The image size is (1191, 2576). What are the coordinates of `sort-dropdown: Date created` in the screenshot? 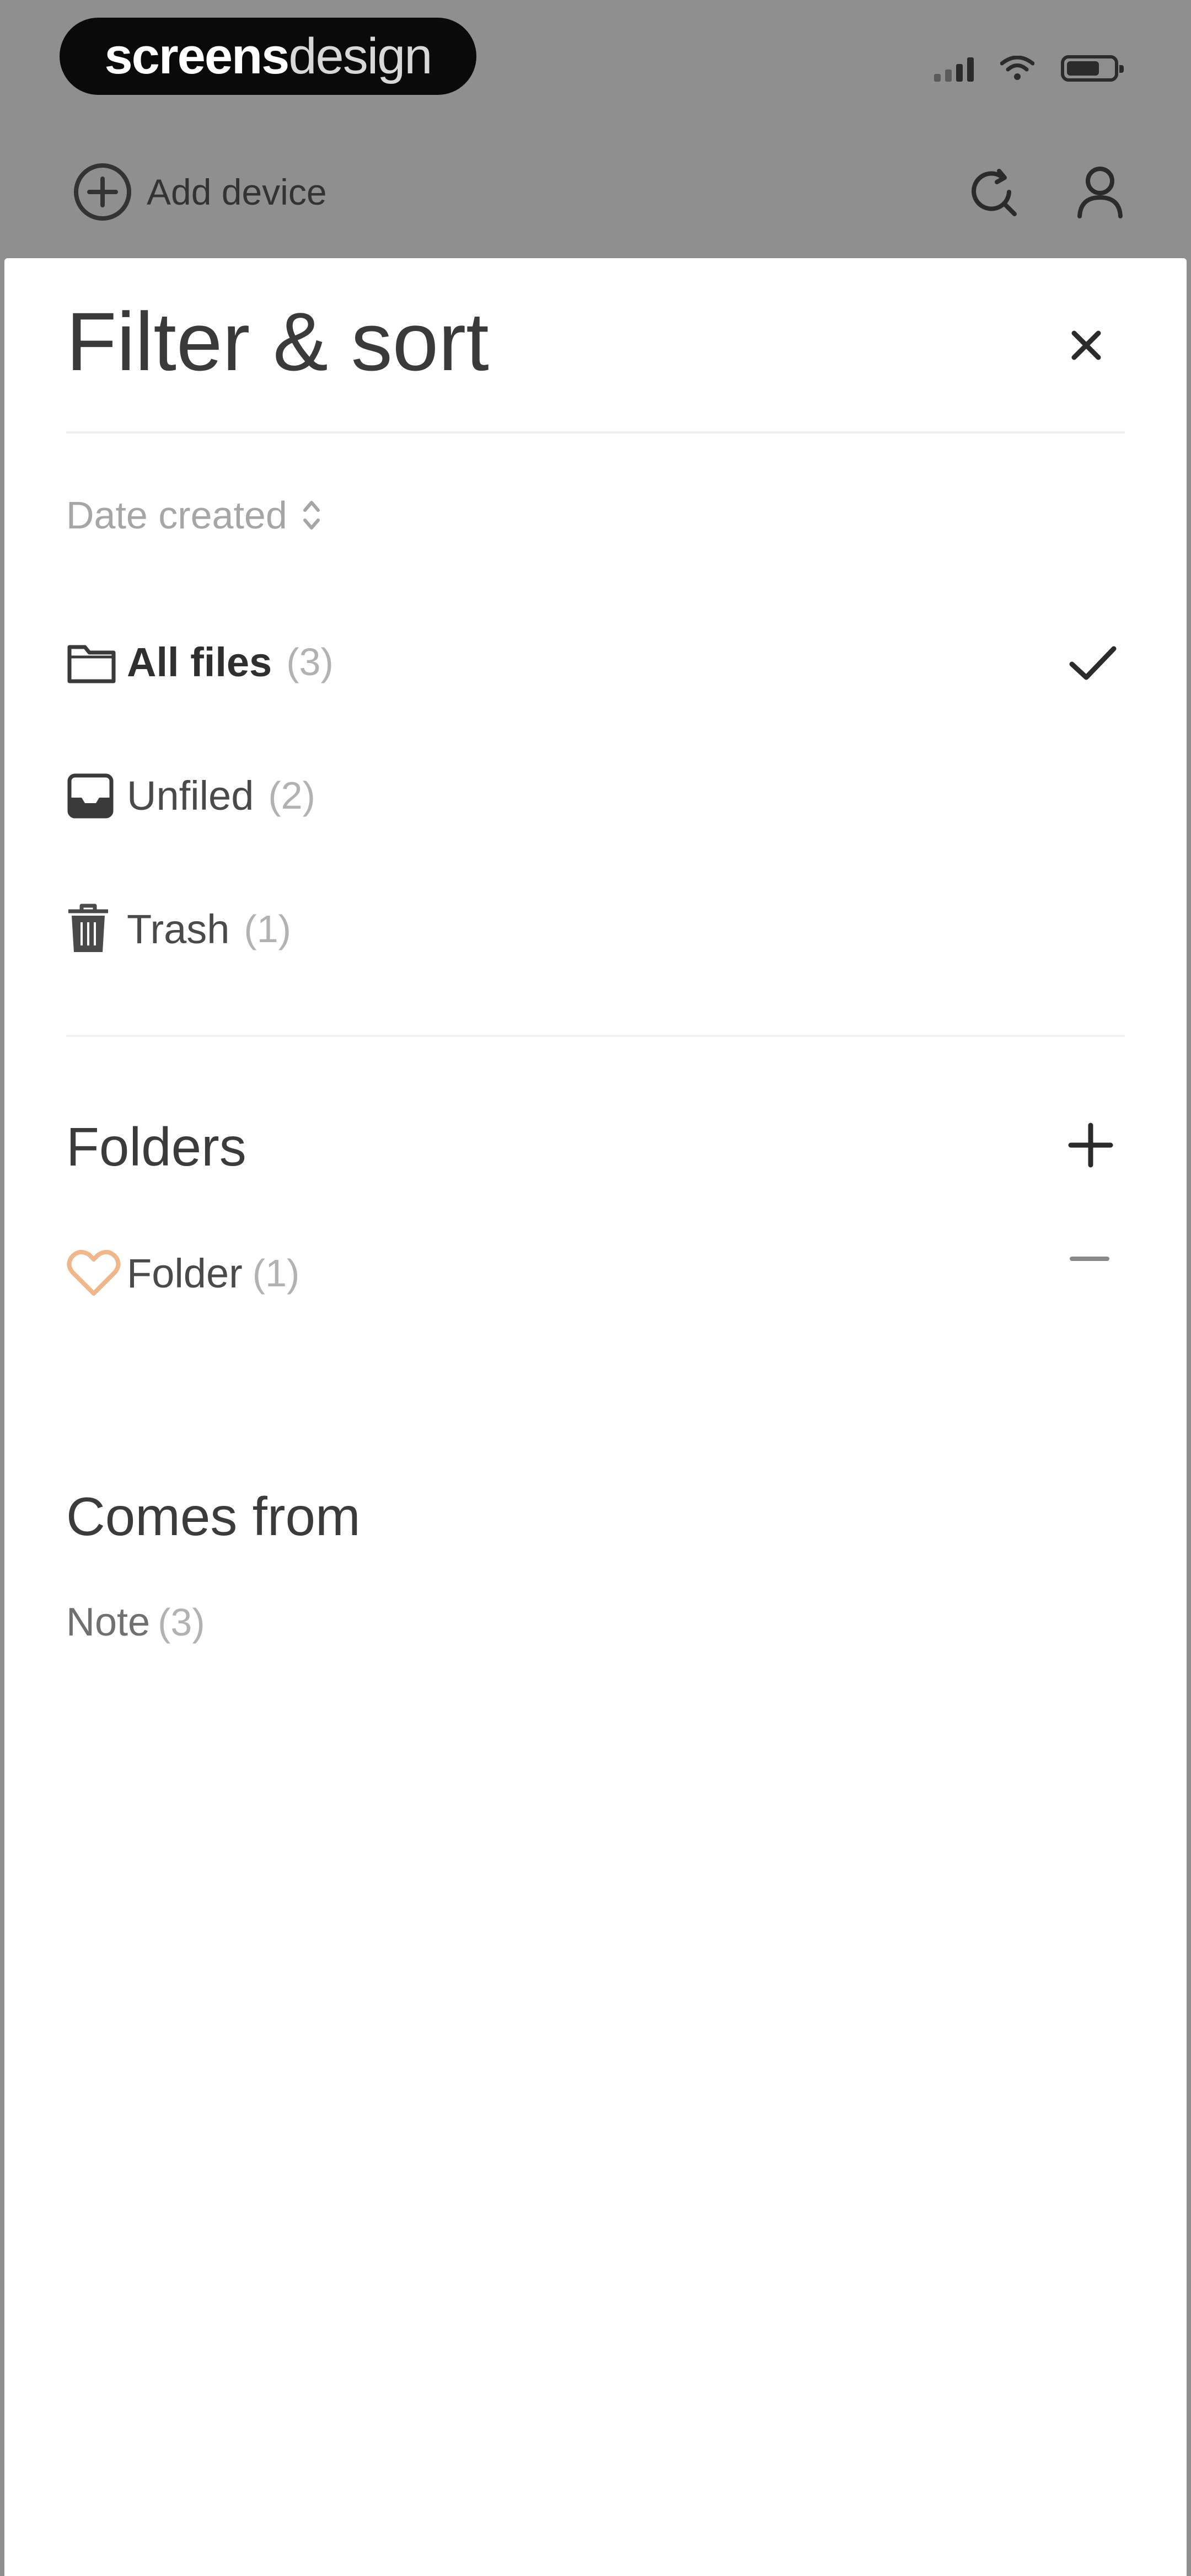 It's located at (195, 515).